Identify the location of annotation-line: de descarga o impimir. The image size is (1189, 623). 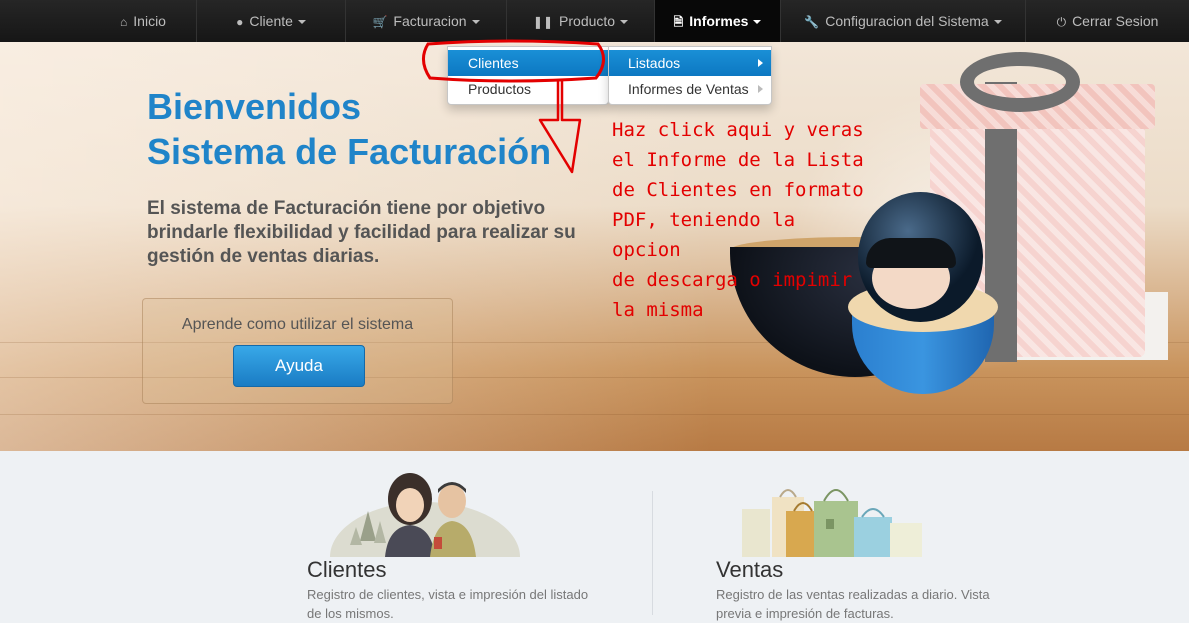
(732, 280).